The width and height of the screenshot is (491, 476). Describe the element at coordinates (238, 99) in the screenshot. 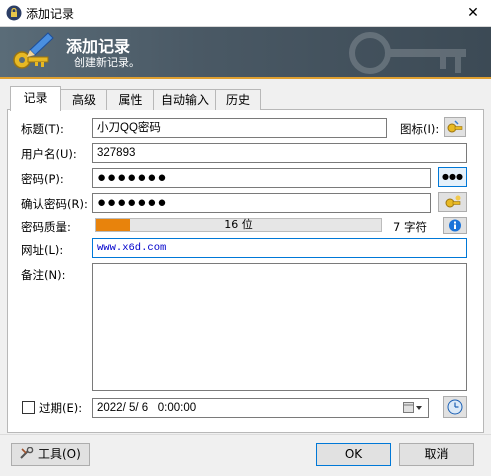

I see `tab-history: 历史` at that location.